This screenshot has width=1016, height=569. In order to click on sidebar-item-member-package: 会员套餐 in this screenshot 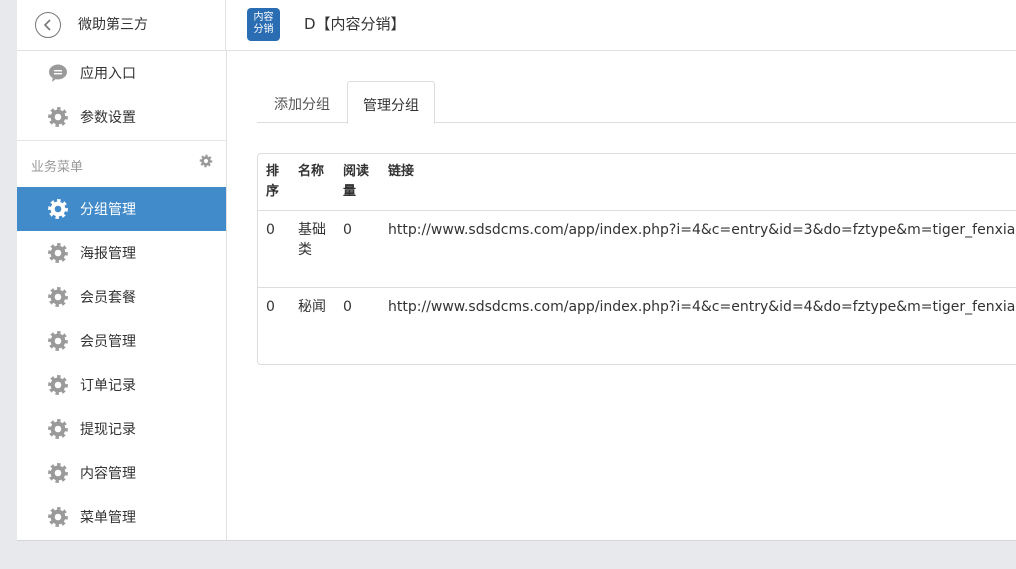, I will do `click(121, 297)`.